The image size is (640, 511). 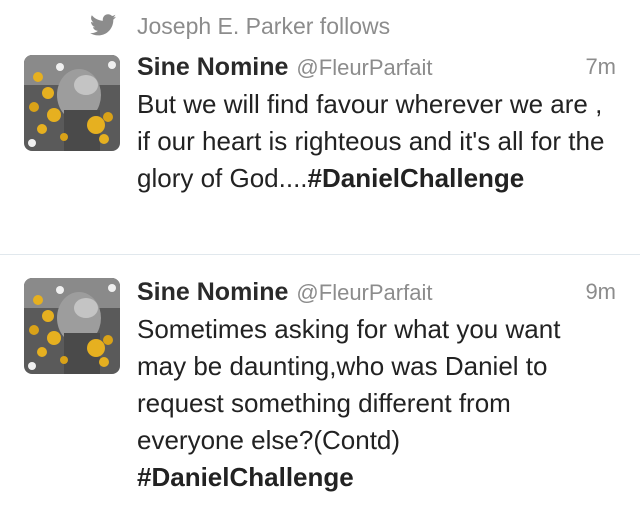 I want to click on social-context-text: Joseph E. Parker follows, so click(x=264, y=26).